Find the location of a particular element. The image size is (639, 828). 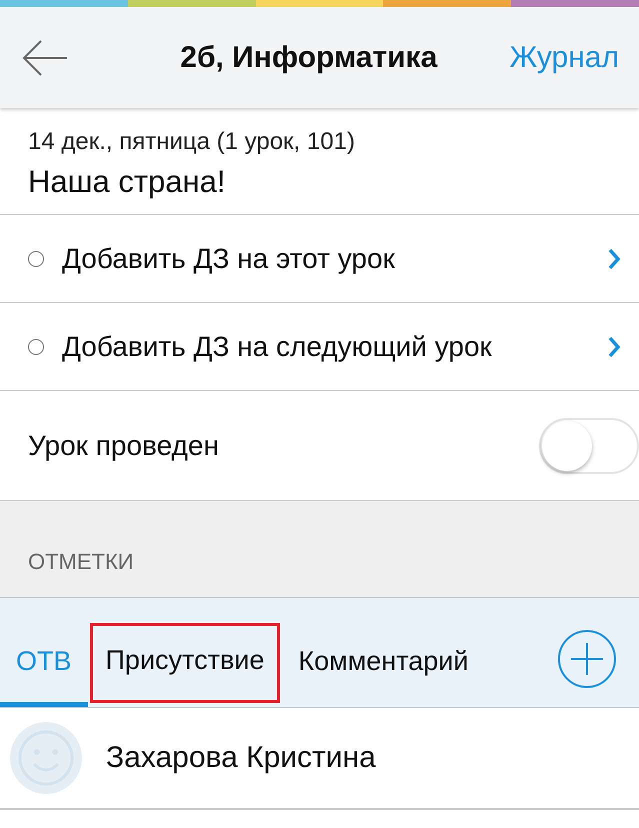

avatar-icon is located at coordinates (46, 758).